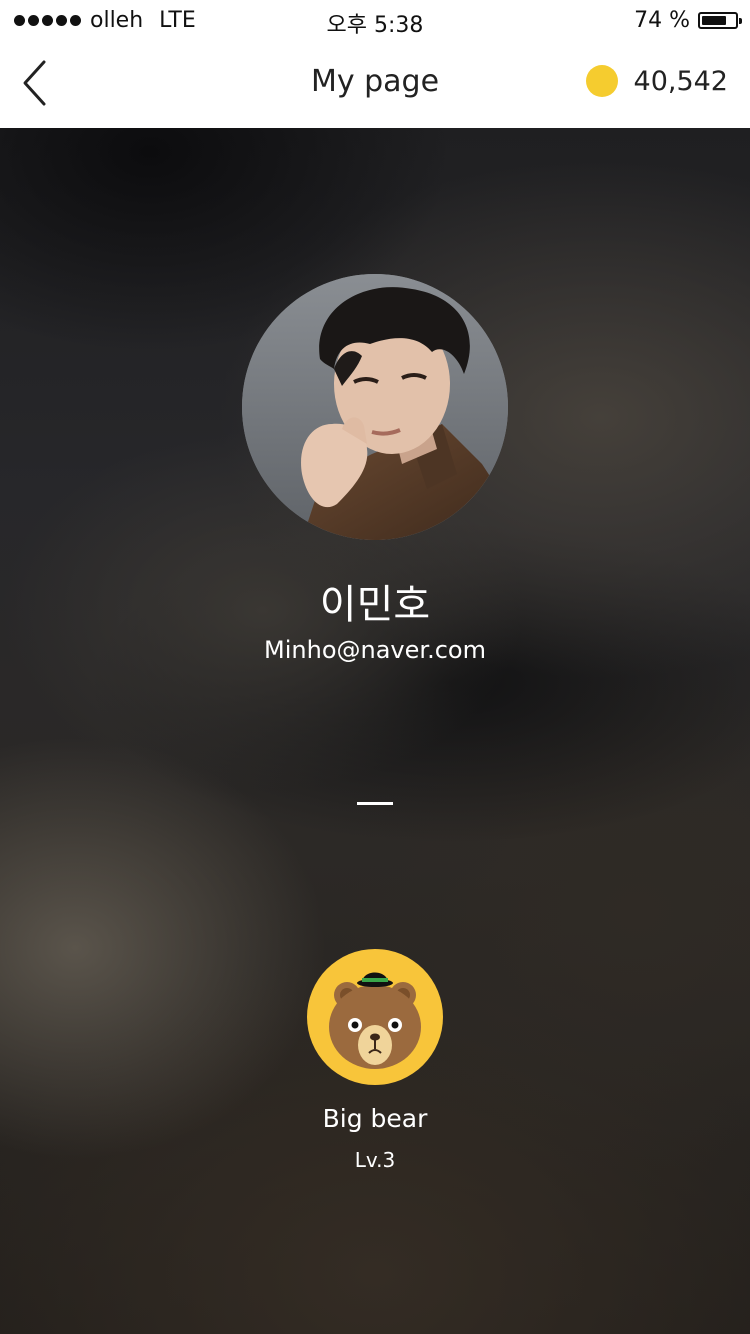 Image resolution: width=750 pixels, height=1334 pixels. I want to click on divider, so click(375, 803).